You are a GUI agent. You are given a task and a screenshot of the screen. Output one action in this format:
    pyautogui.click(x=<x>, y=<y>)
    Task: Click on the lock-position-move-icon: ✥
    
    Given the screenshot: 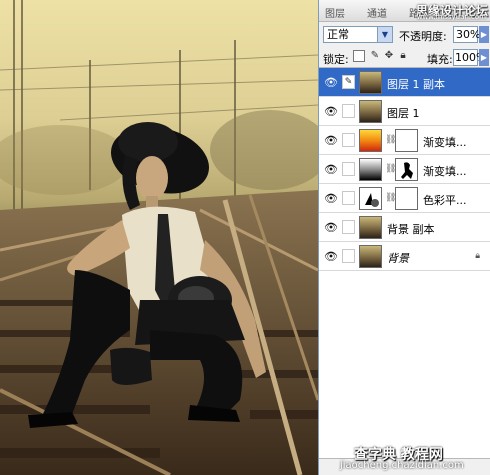 What is the action you would take?
    pyautogui.click(x=389, y=56)
    